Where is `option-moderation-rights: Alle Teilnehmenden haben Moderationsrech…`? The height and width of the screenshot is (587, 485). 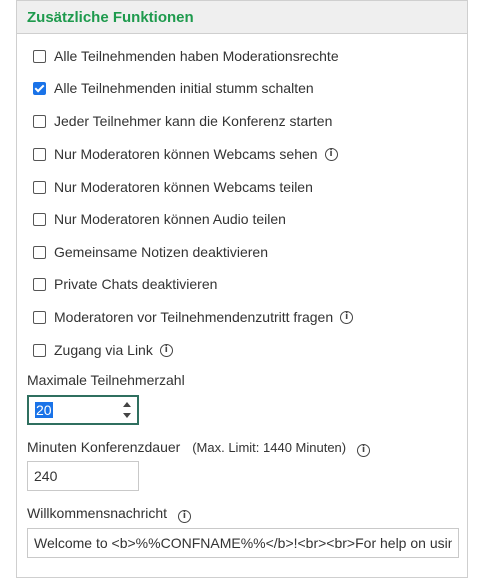 option-moderation-rights: Alle Teilnehmenden haben Moderationsrech… is located at coordinates (186, 56).